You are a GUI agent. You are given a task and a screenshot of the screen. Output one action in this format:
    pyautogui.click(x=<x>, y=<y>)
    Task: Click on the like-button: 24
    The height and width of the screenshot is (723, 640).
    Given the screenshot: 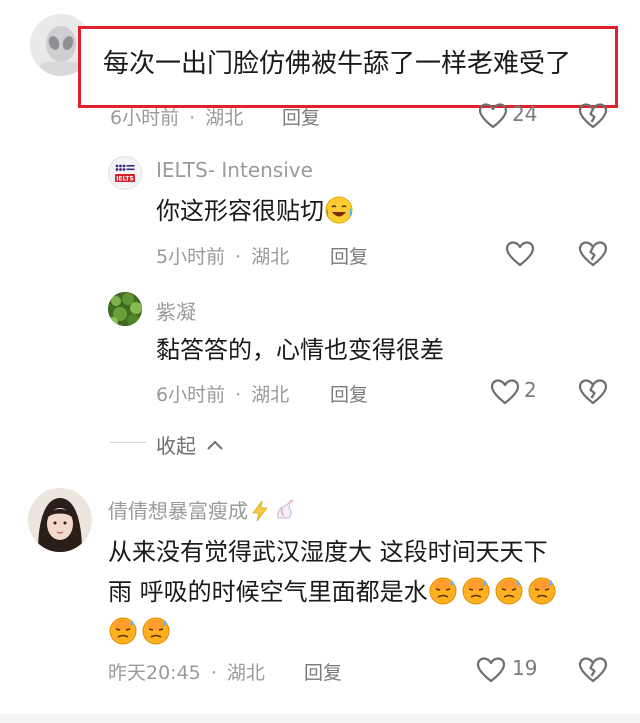 What is the action you would take?
    pyautogui.click(x=518, y=116)
    